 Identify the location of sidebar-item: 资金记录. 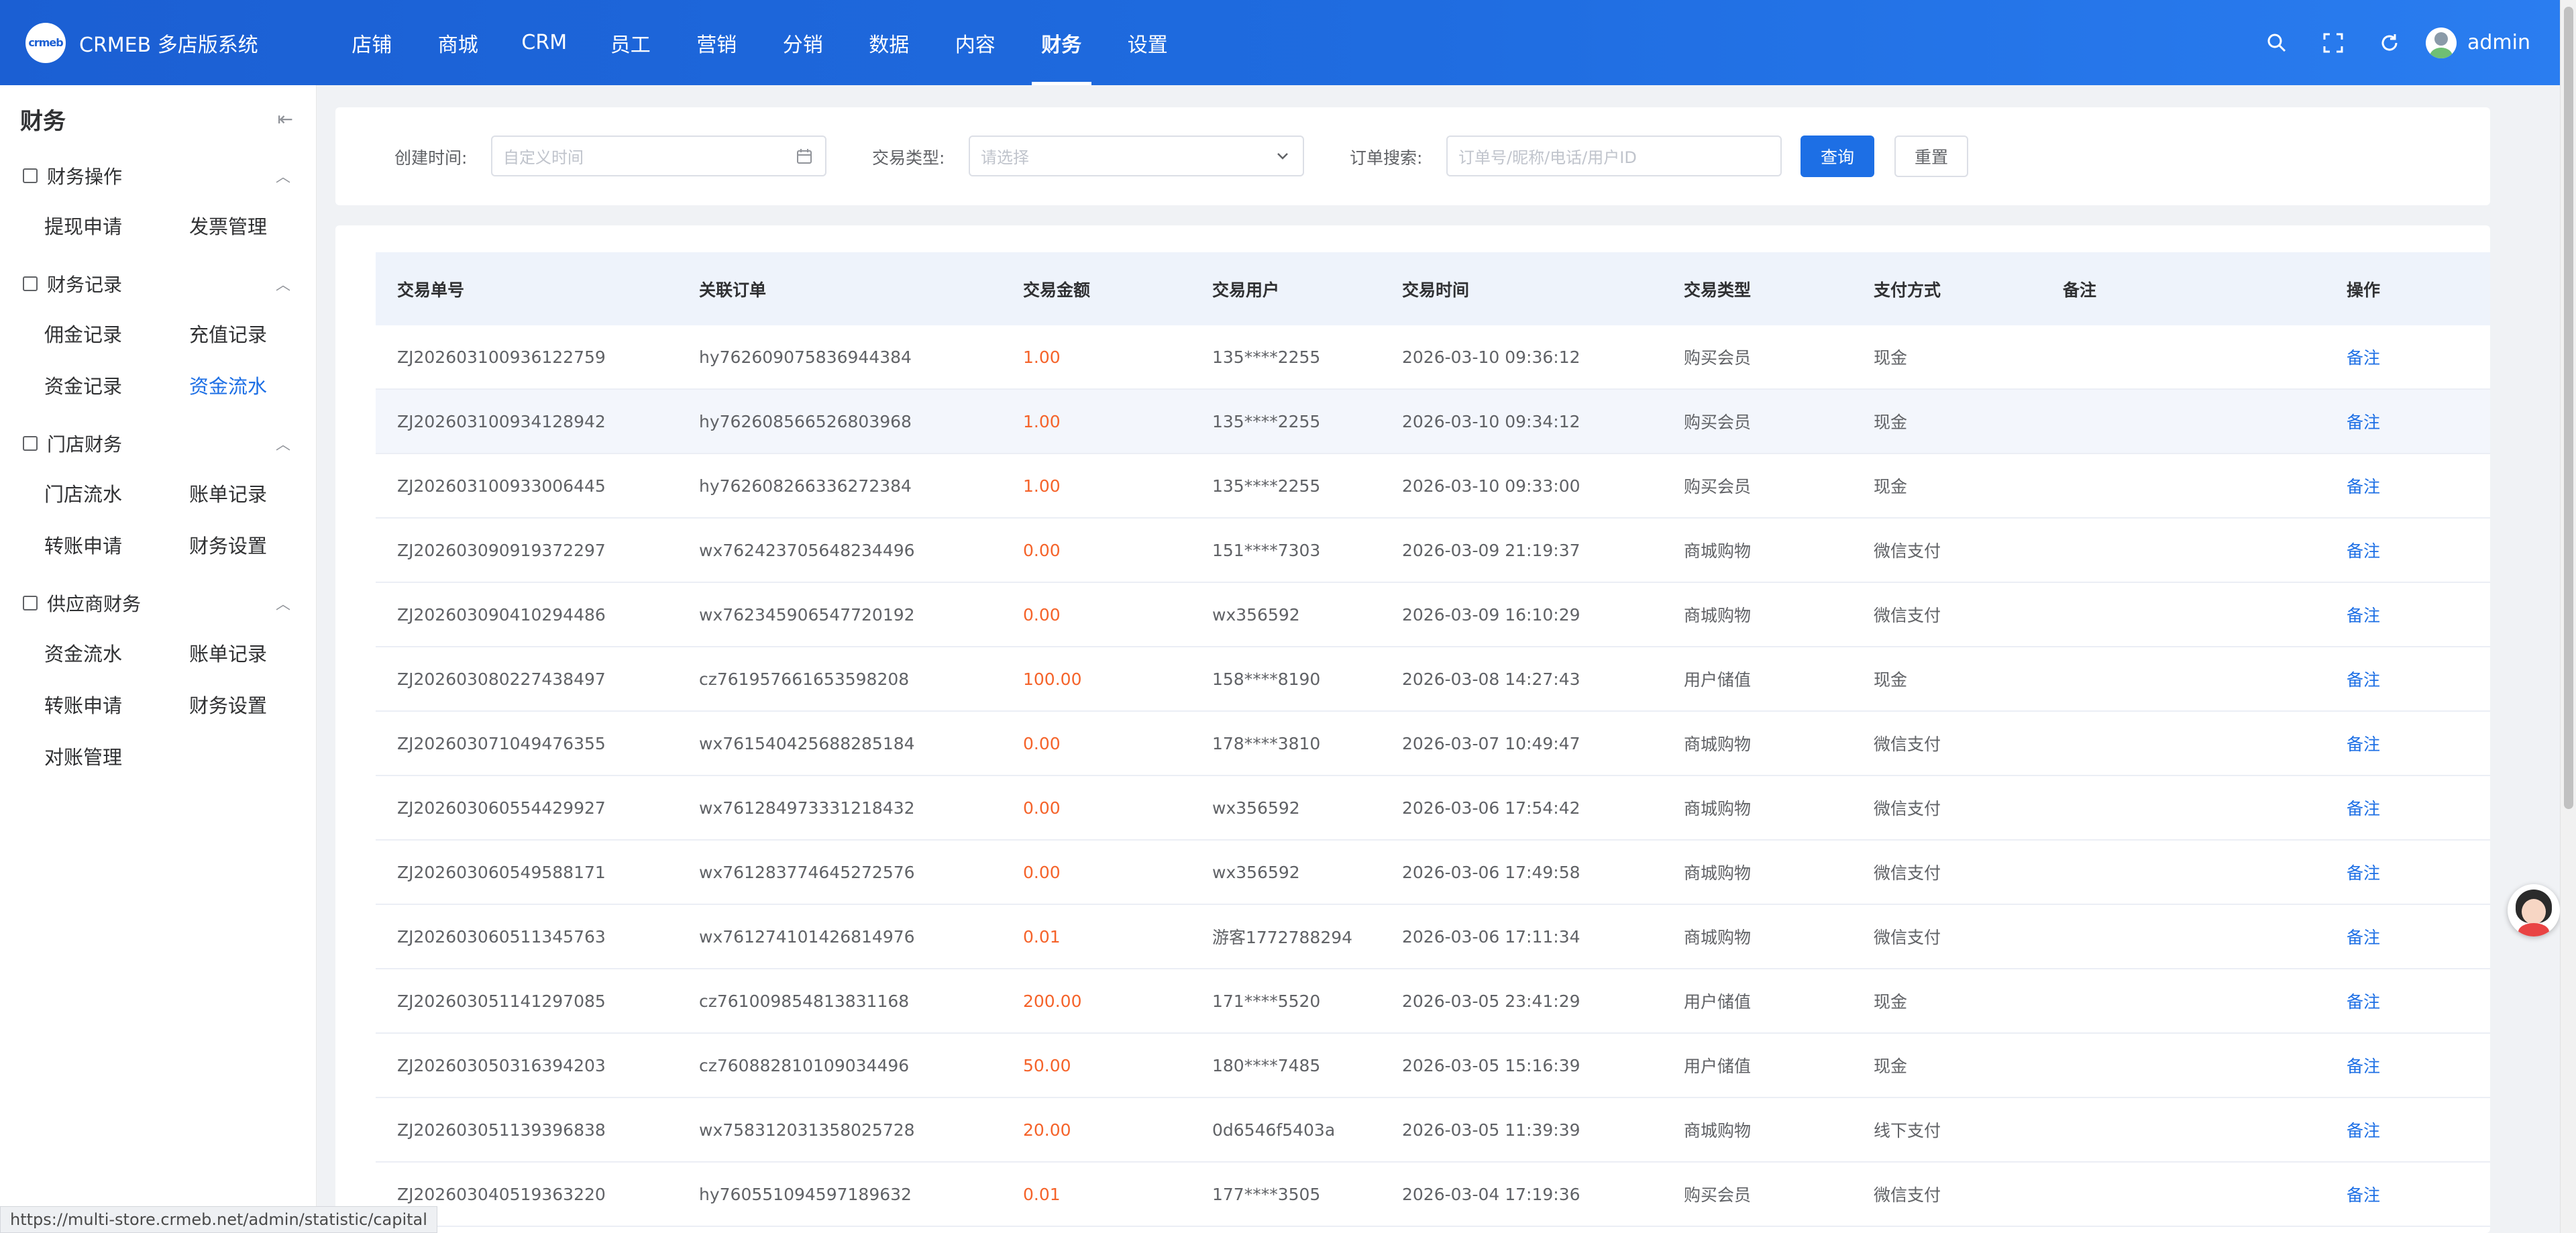
(116, 385).